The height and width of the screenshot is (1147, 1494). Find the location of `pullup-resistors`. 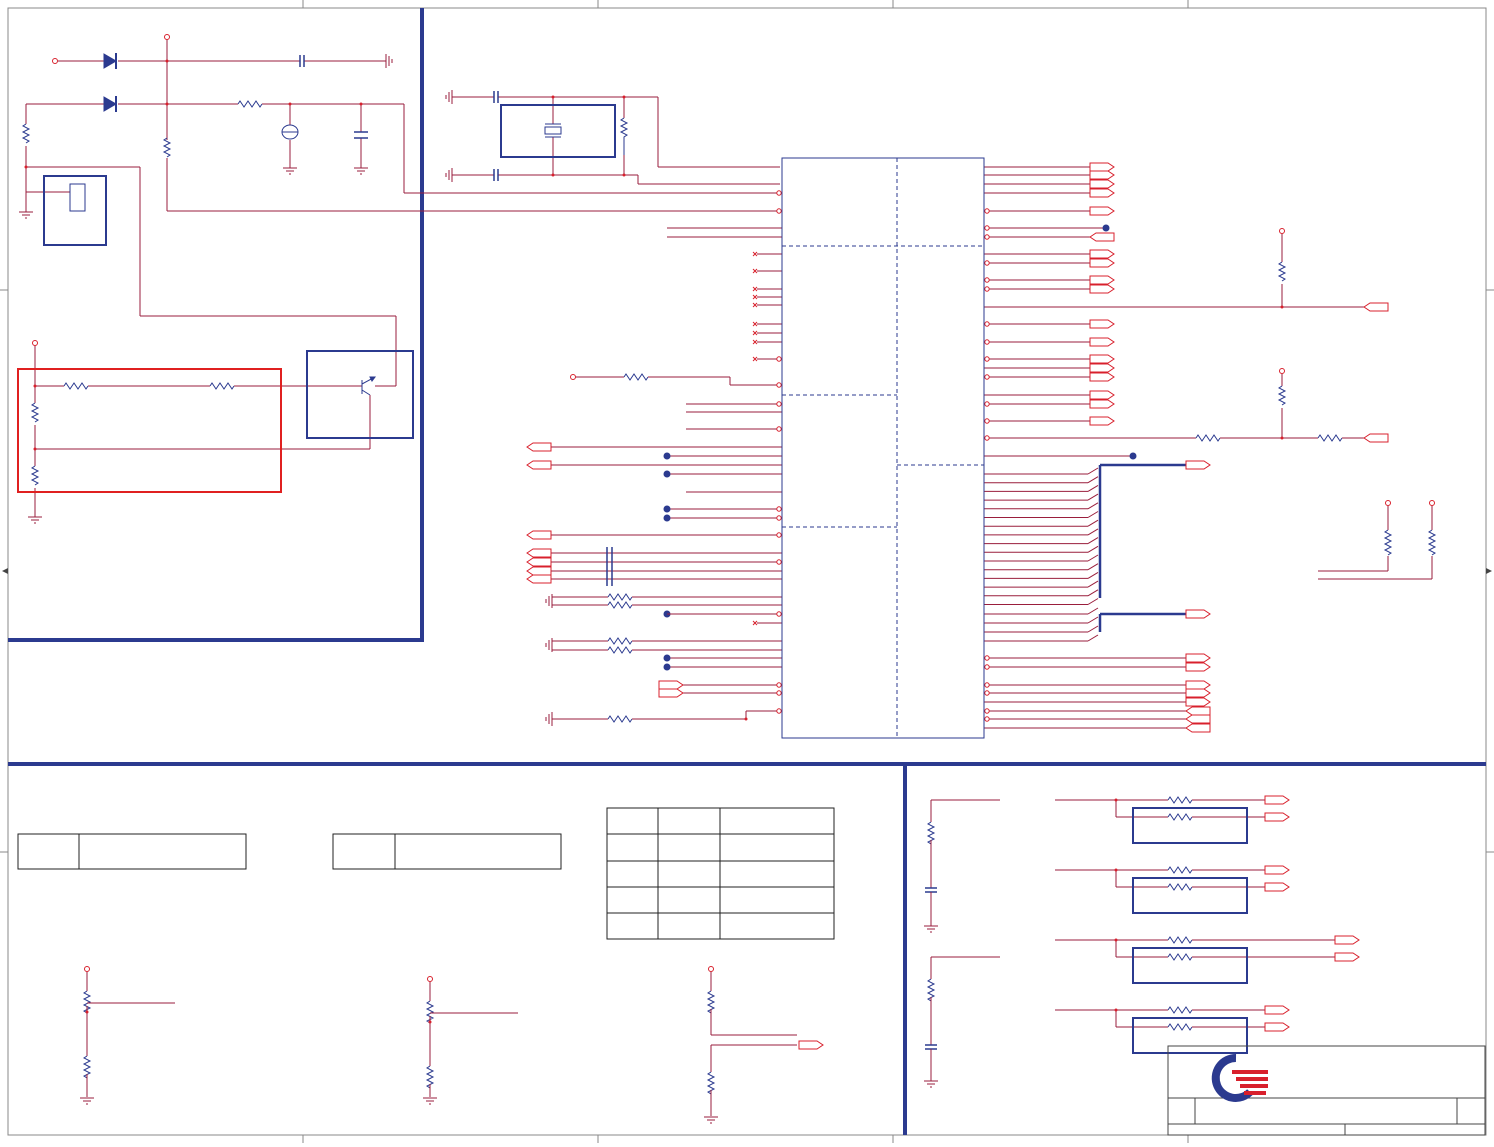

pullup-resistors is located at coordinates (1357, 404).